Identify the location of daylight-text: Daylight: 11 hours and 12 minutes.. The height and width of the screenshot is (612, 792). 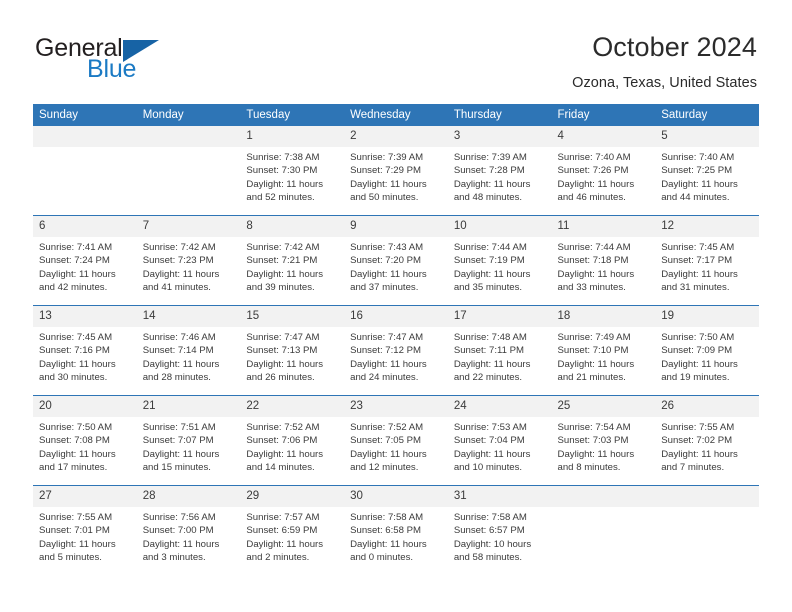
(388, 460).